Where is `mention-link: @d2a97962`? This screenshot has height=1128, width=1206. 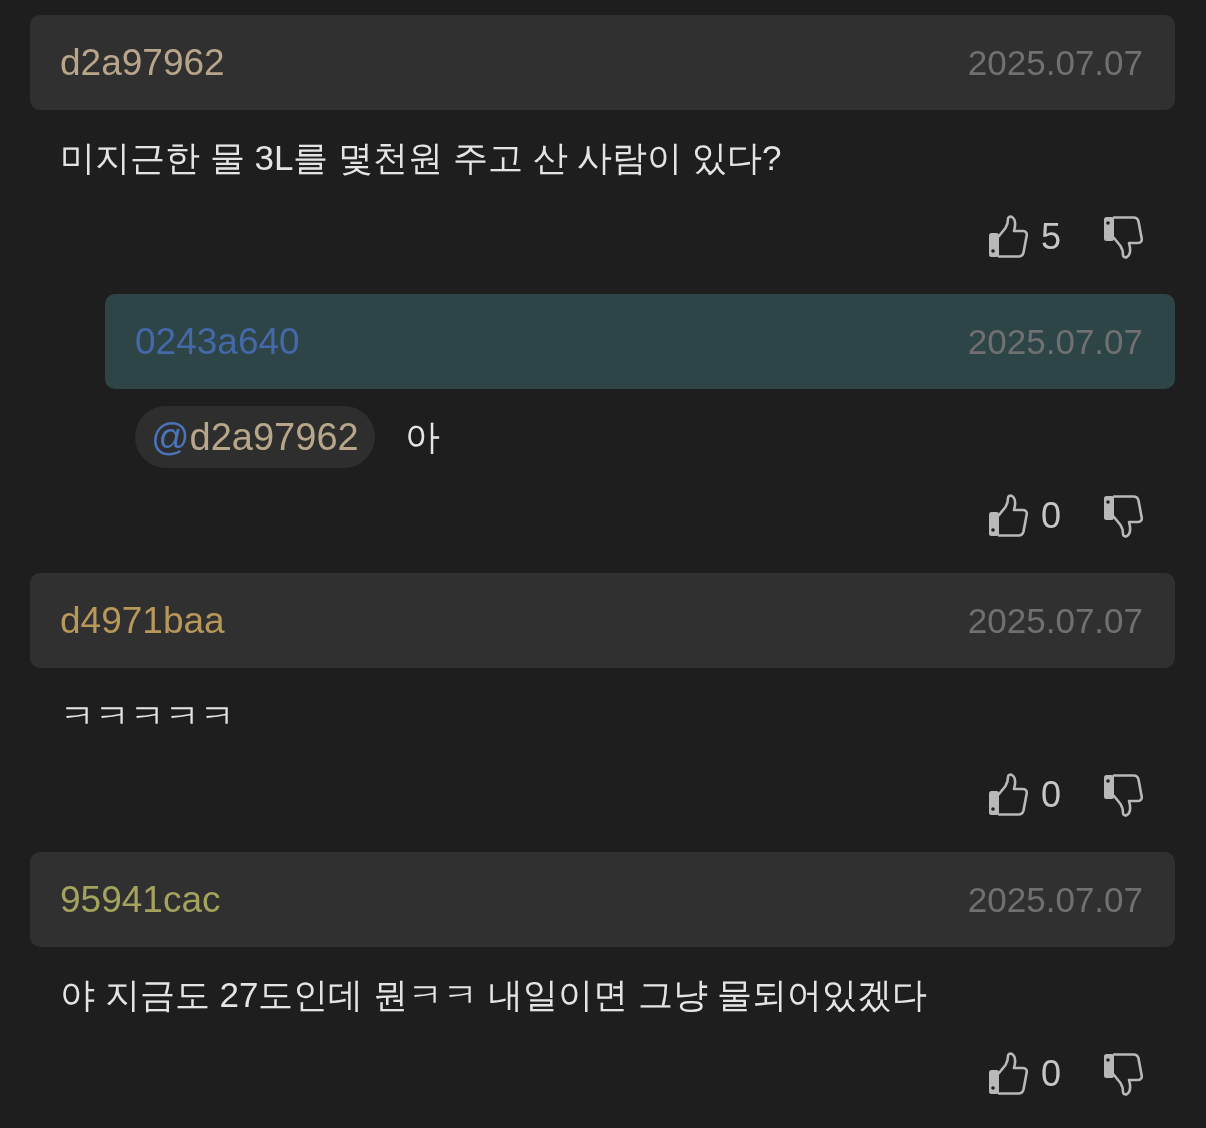 mention-link: @d2a97962 is located at coordinates (255, 437).